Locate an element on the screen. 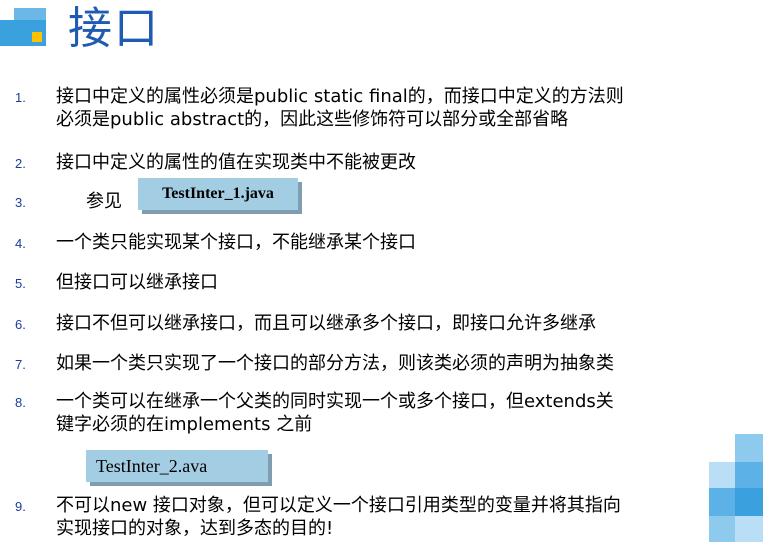  item-number: 8. is located at coordinates (20, 402).